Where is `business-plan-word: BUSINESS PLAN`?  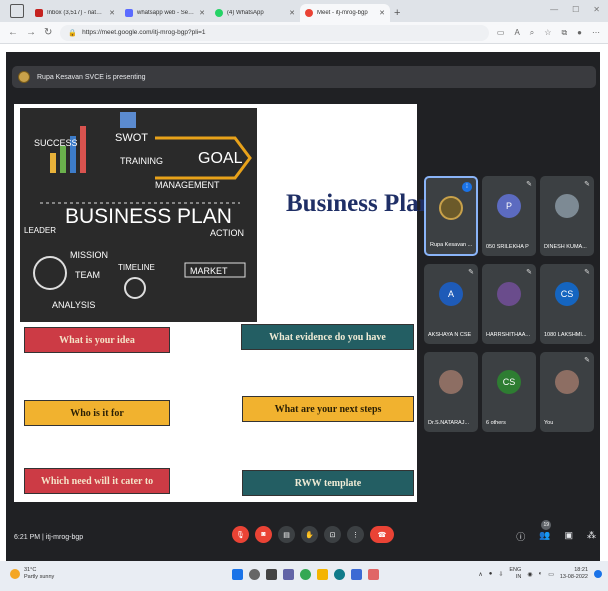
business-plan-word: BUSINESS PLAN is located at coordinates (148, 216).